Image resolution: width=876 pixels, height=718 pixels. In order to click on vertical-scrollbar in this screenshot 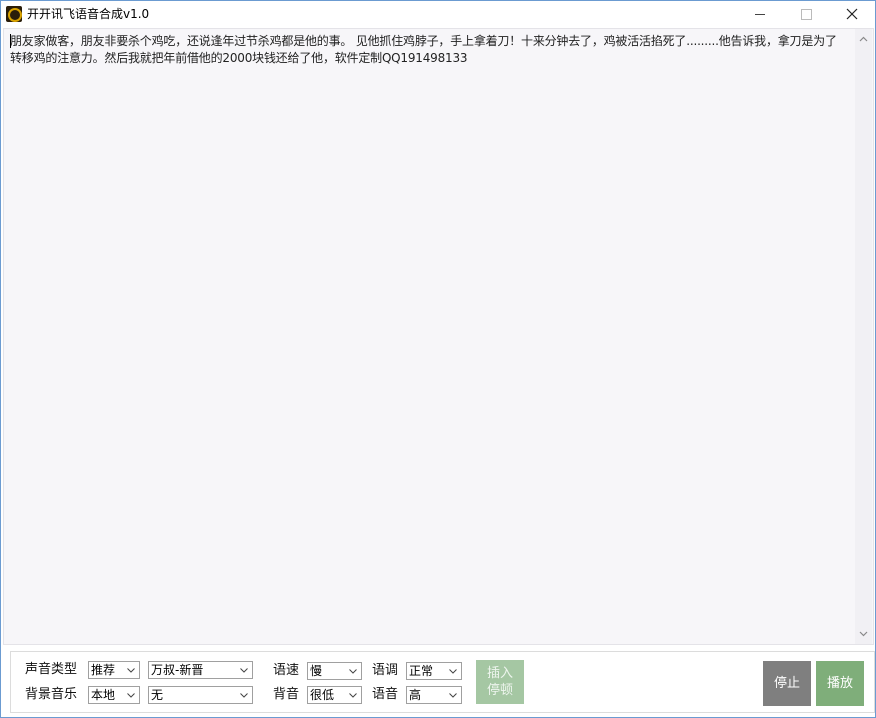, I will do `click(863, 336)`.